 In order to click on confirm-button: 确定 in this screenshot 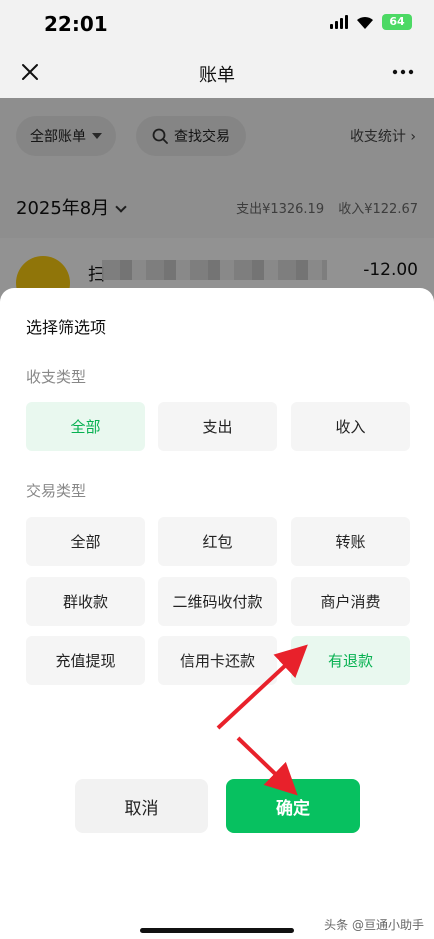, I will do `click(293, 806)`.